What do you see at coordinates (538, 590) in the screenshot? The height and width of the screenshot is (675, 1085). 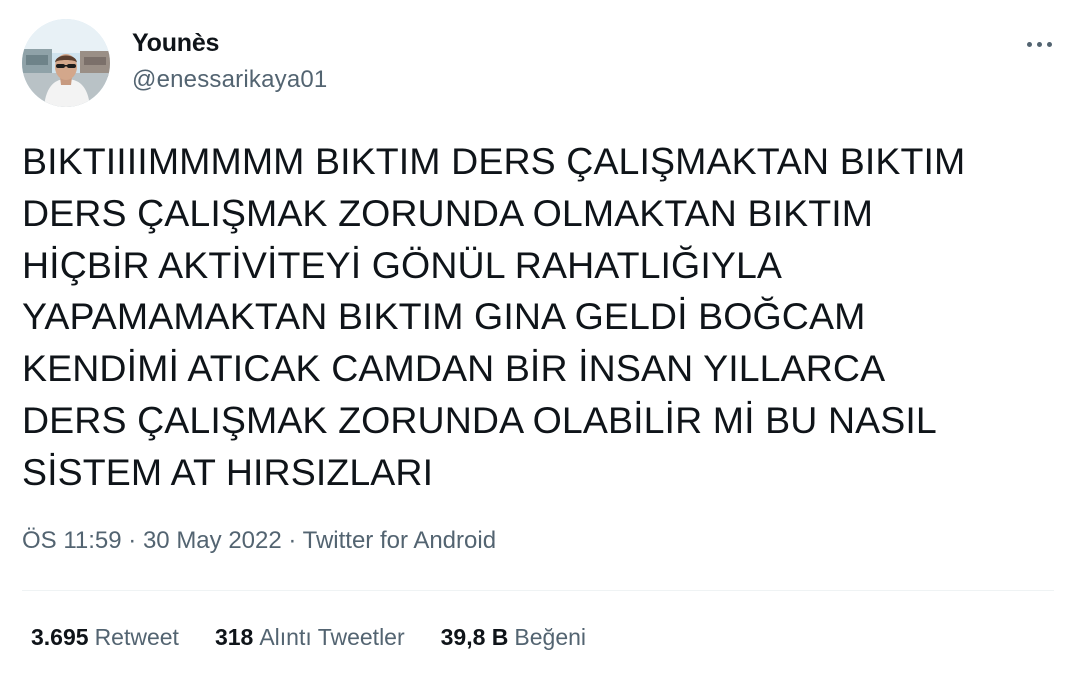 I see `divider` at bounding box center [538, 590].